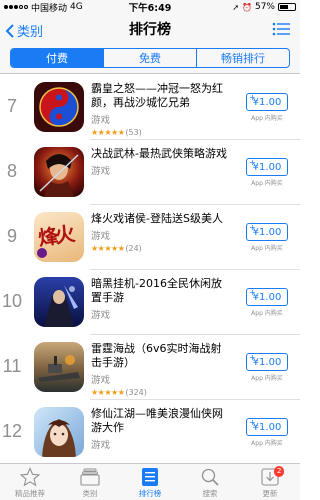 Image resolution: width=320 pixels, height=500 pixels. Describe the element at coordinates (57, 58) in the screenshot. I see `segment-paid: 付费` at that location.